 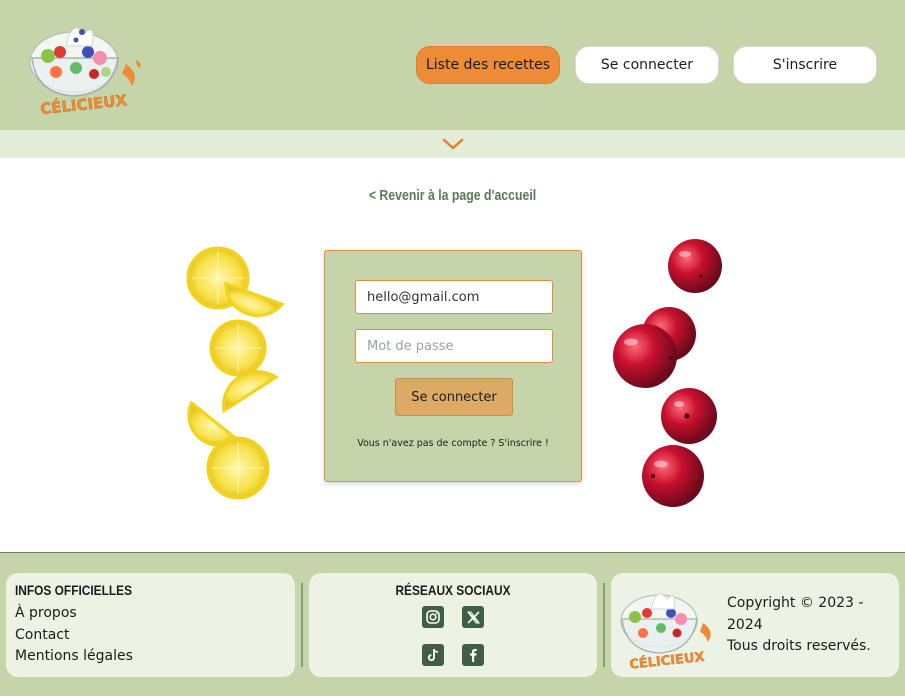 What do you see at coordinates (74, 657) in the screenshot?
I see `footer-link-legal: Mentions légales` at bounding box center [74, 657].